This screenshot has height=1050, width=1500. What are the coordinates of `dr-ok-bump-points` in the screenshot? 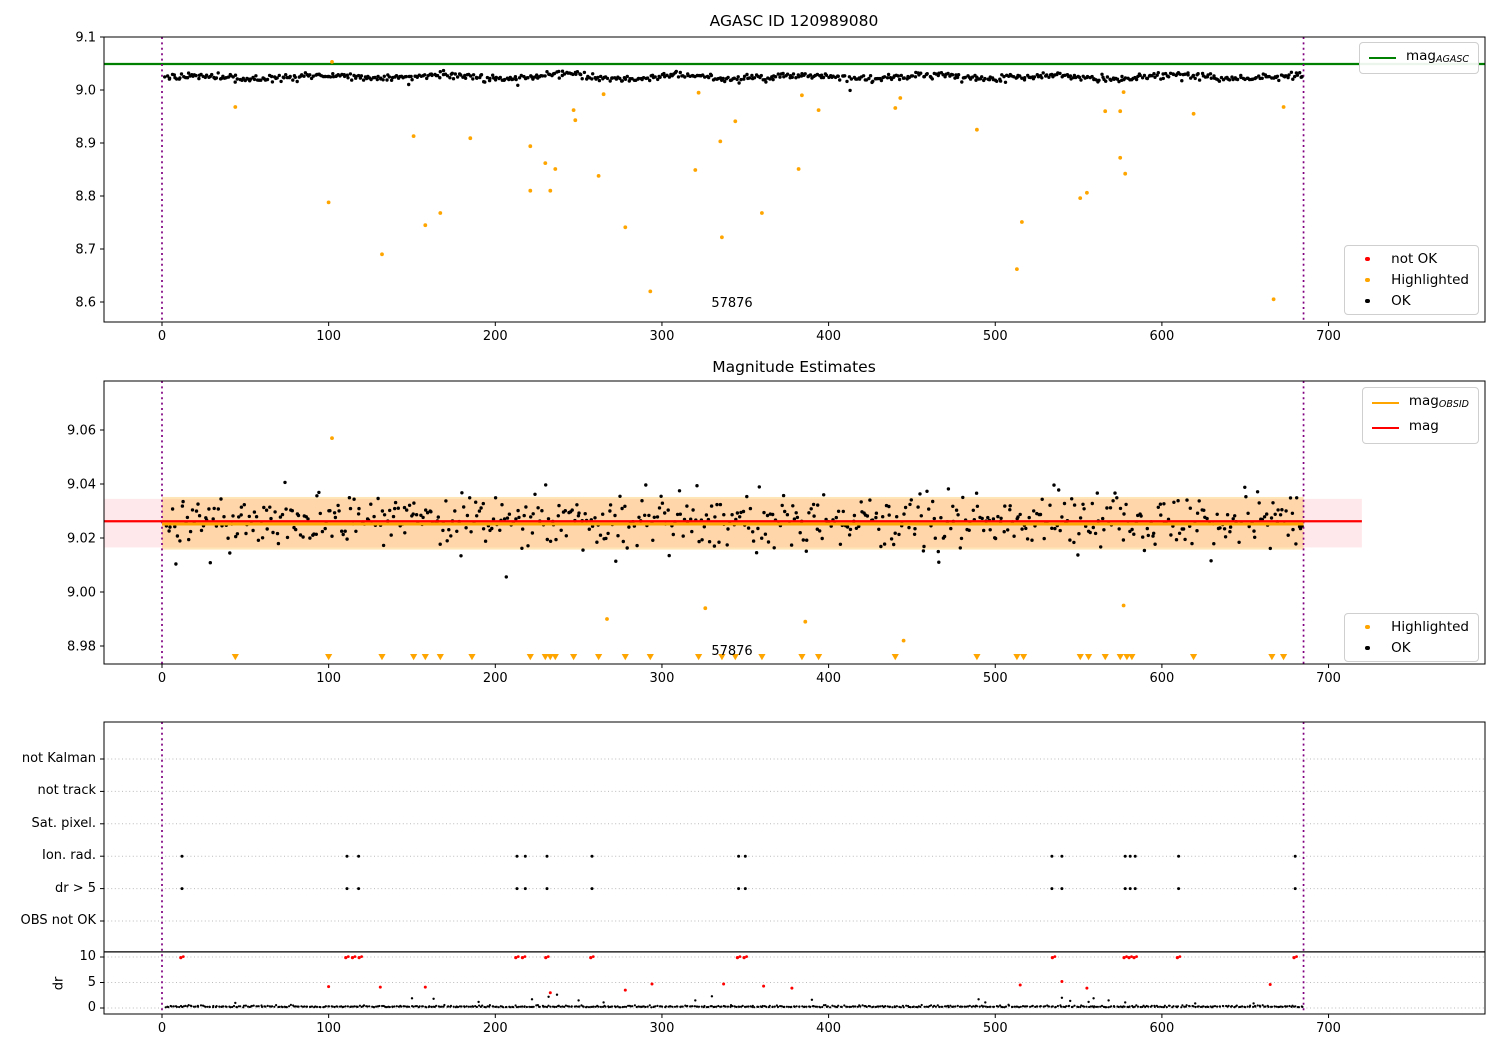 It's located at (744, 999).